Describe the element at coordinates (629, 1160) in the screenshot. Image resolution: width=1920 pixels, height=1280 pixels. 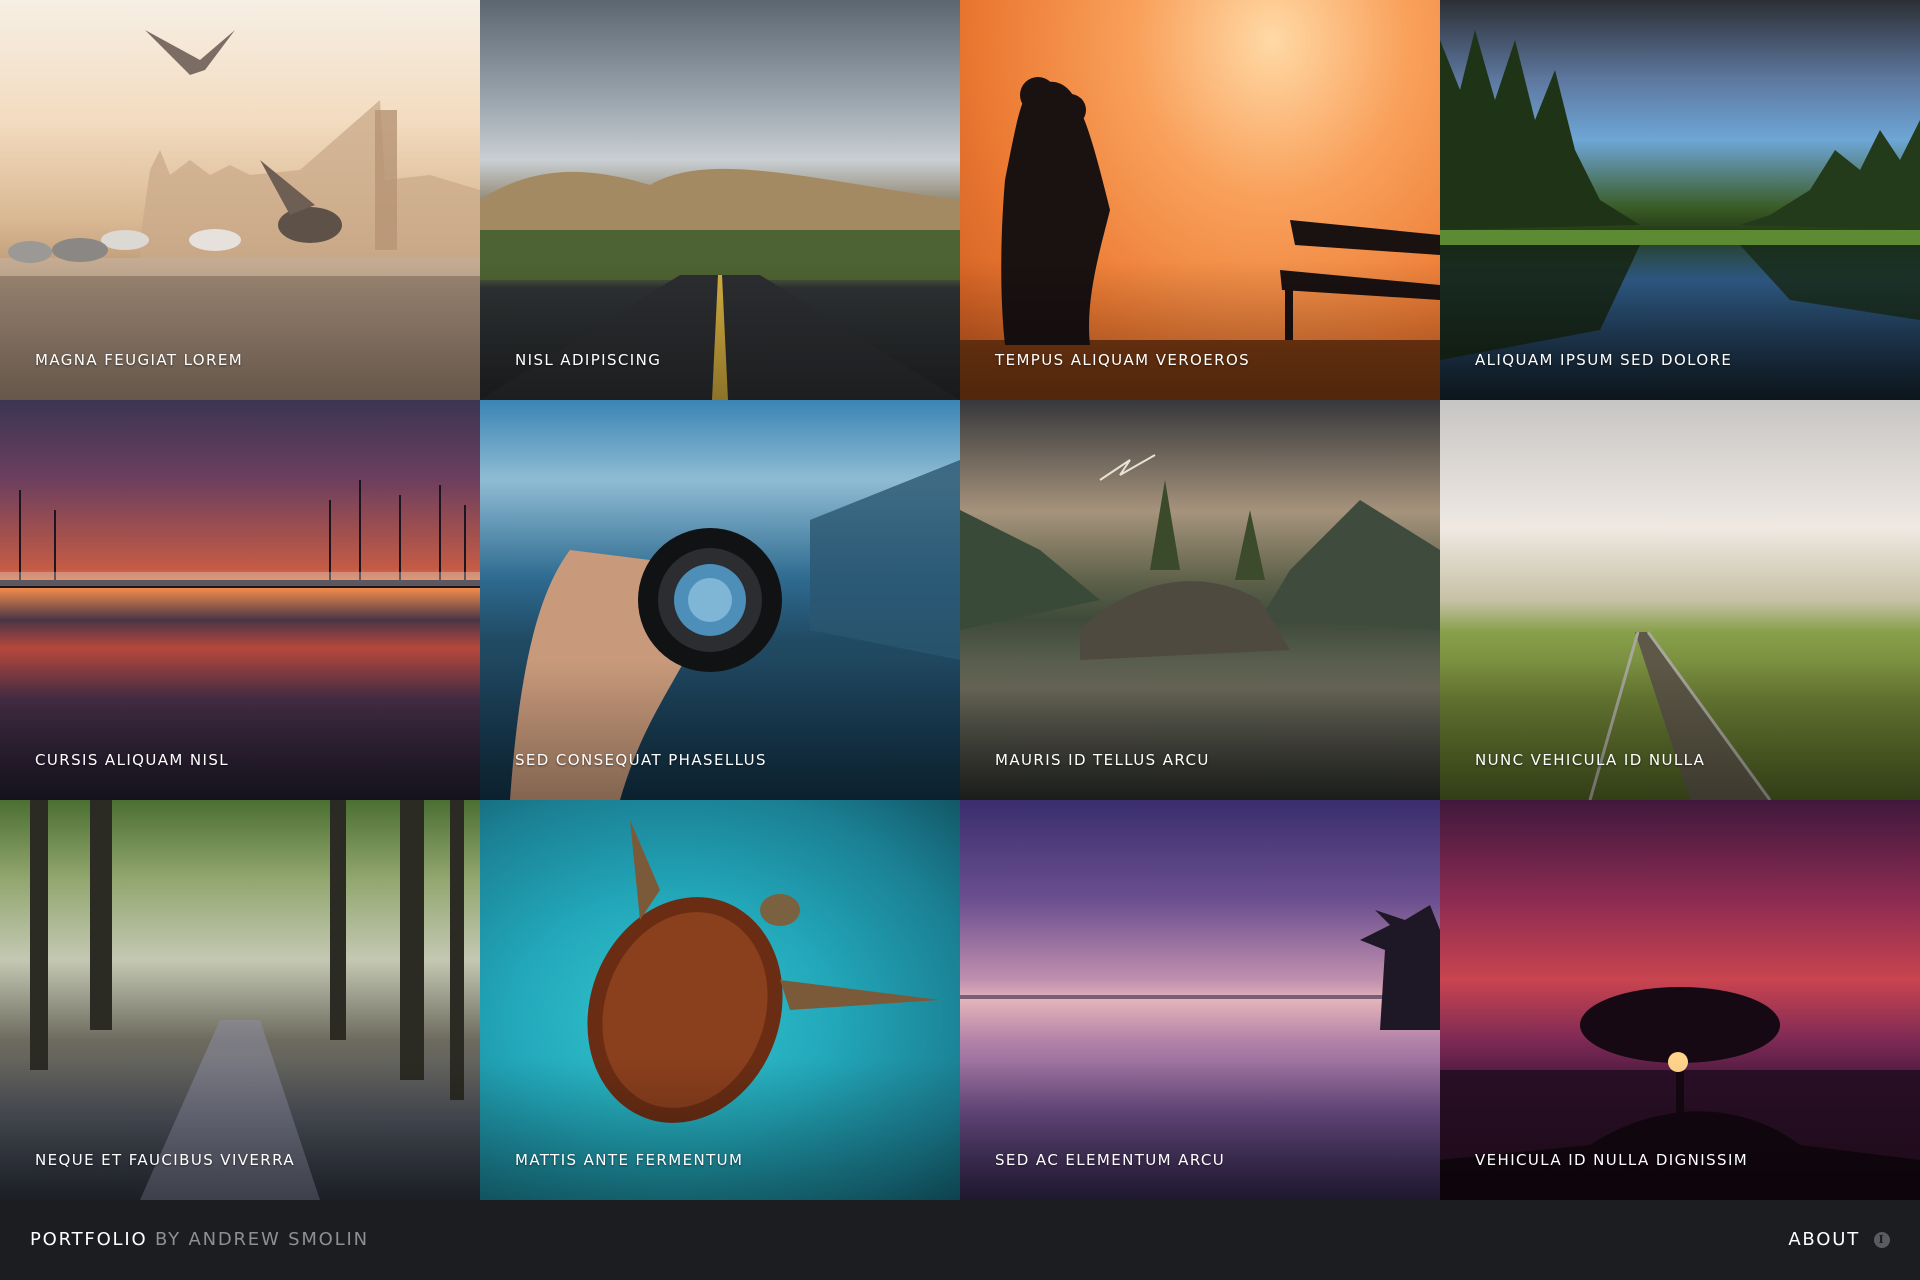
I see `gallery-item-caption: Mattis ante fermentum` at that location.